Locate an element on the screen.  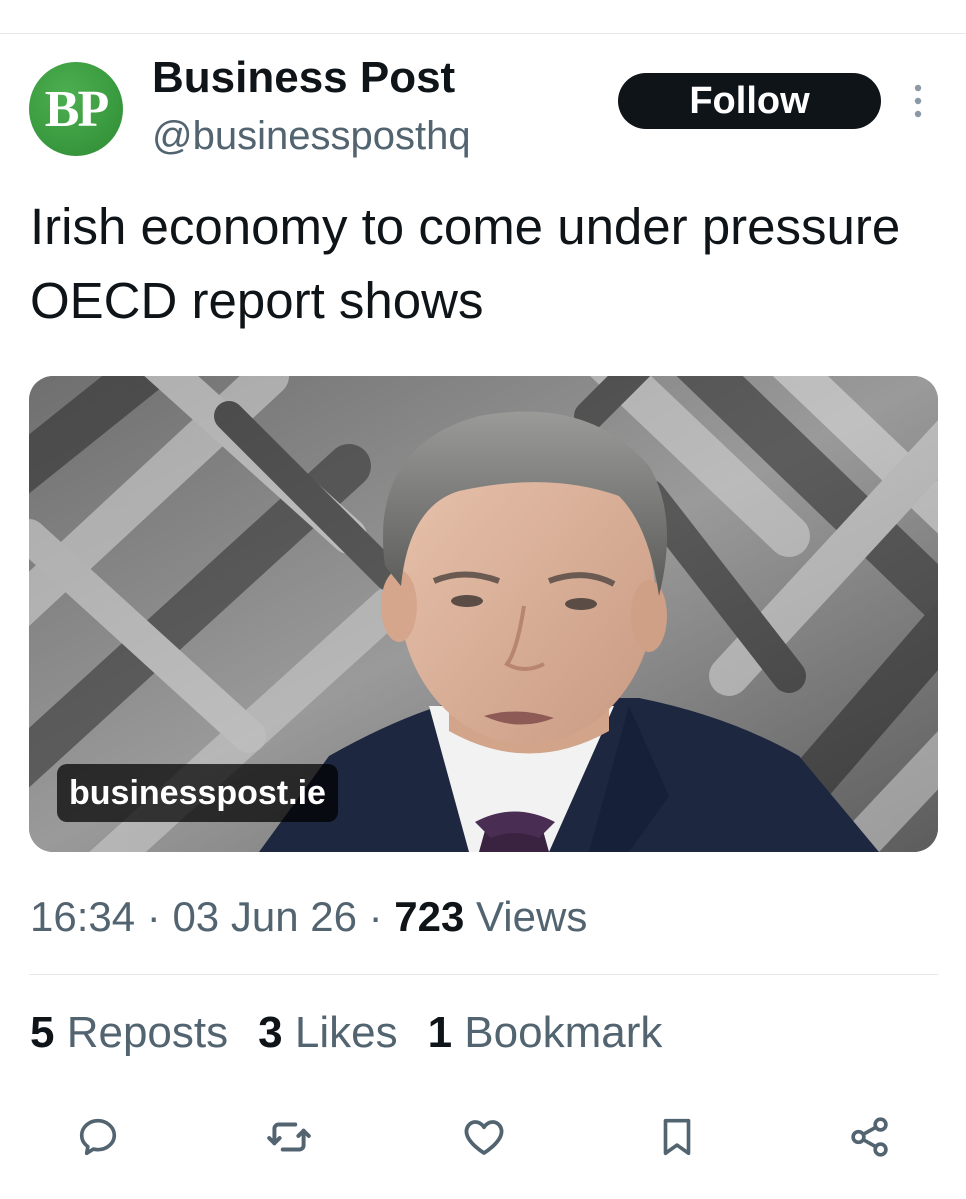
reposts-count: 5 is located at coordinates (42, 1032).